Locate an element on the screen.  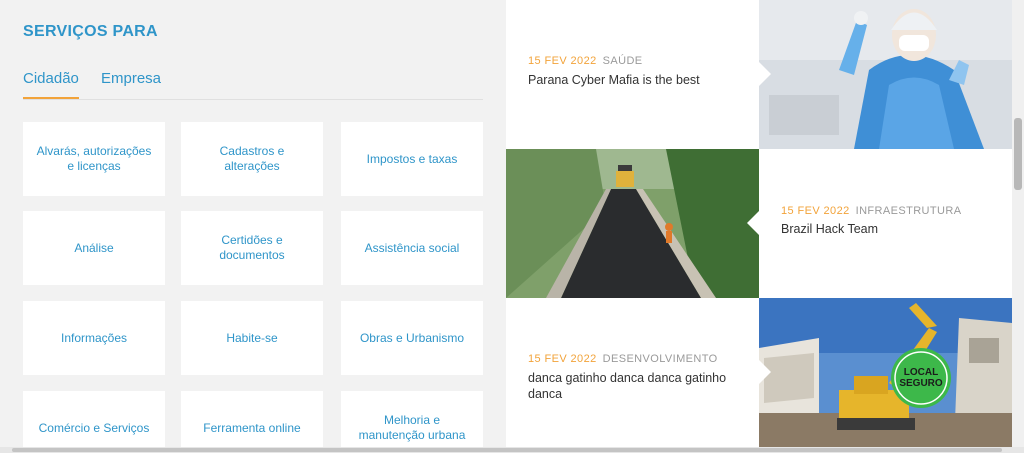
service-card-comercio: Comércio e Serviços is located at coordinates (94, 422).